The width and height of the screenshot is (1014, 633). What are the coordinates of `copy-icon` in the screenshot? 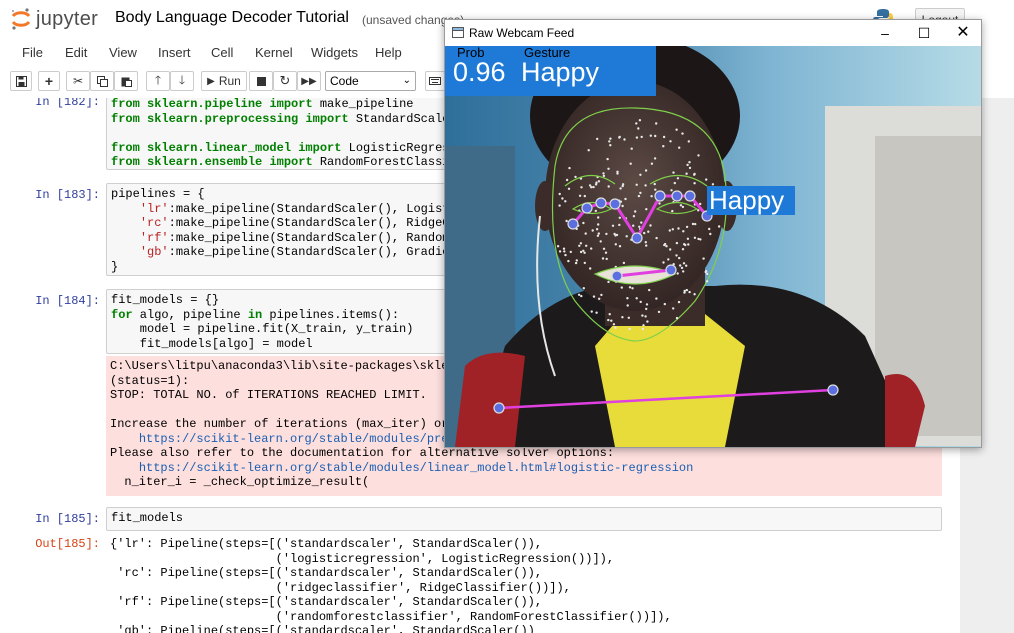 It's located at (102, 81).